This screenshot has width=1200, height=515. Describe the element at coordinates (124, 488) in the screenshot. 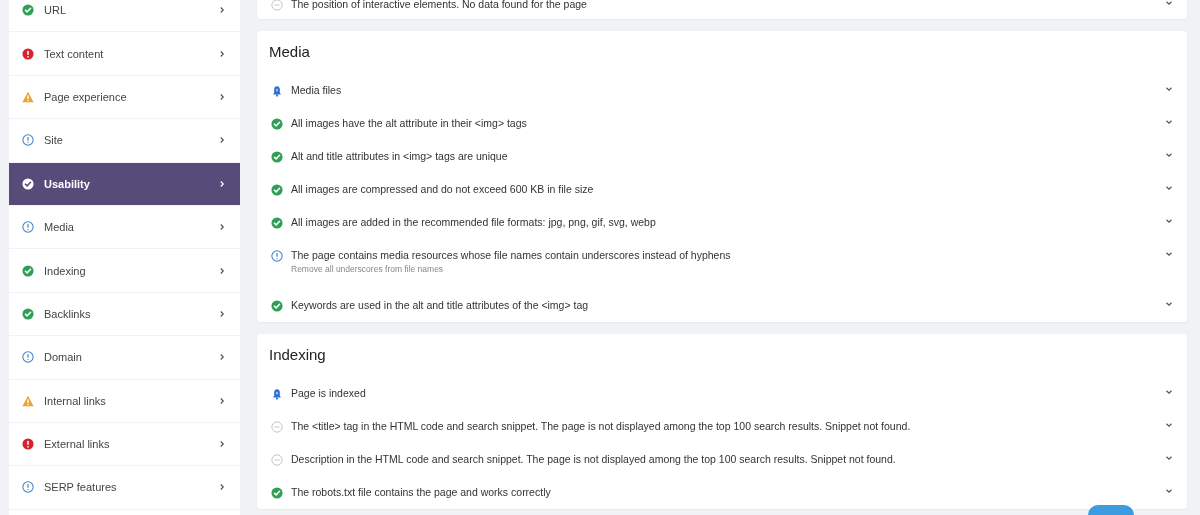

I see `sidebar-item: SERP features` at that location.